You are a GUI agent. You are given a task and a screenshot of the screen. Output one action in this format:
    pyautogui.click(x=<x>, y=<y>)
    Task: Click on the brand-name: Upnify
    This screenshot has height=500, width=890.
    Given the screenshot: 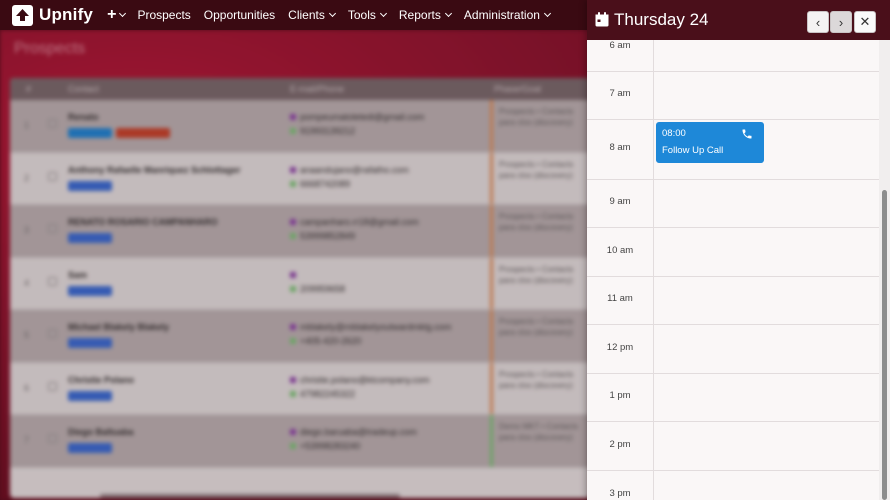 What is the action you would take?
    pyautogui.click(x=66, y=14)
    